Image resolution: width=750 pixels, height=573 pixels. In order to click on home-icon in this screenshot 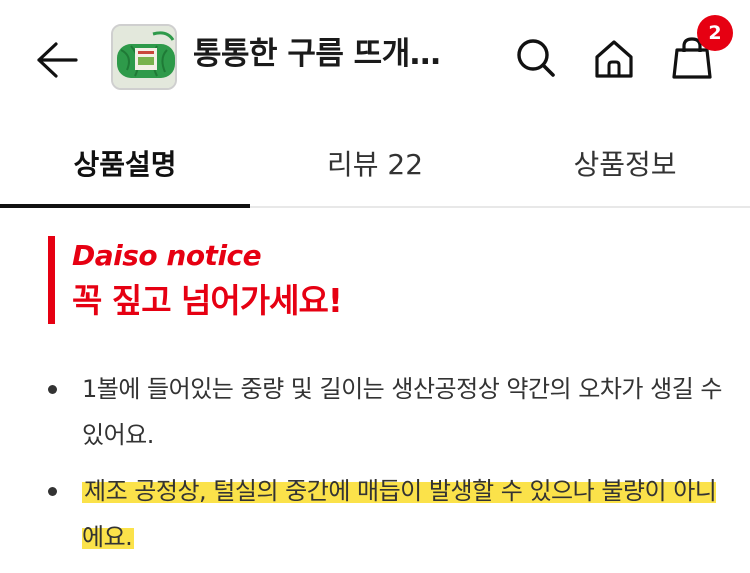, I will do `click(614, 59)`.